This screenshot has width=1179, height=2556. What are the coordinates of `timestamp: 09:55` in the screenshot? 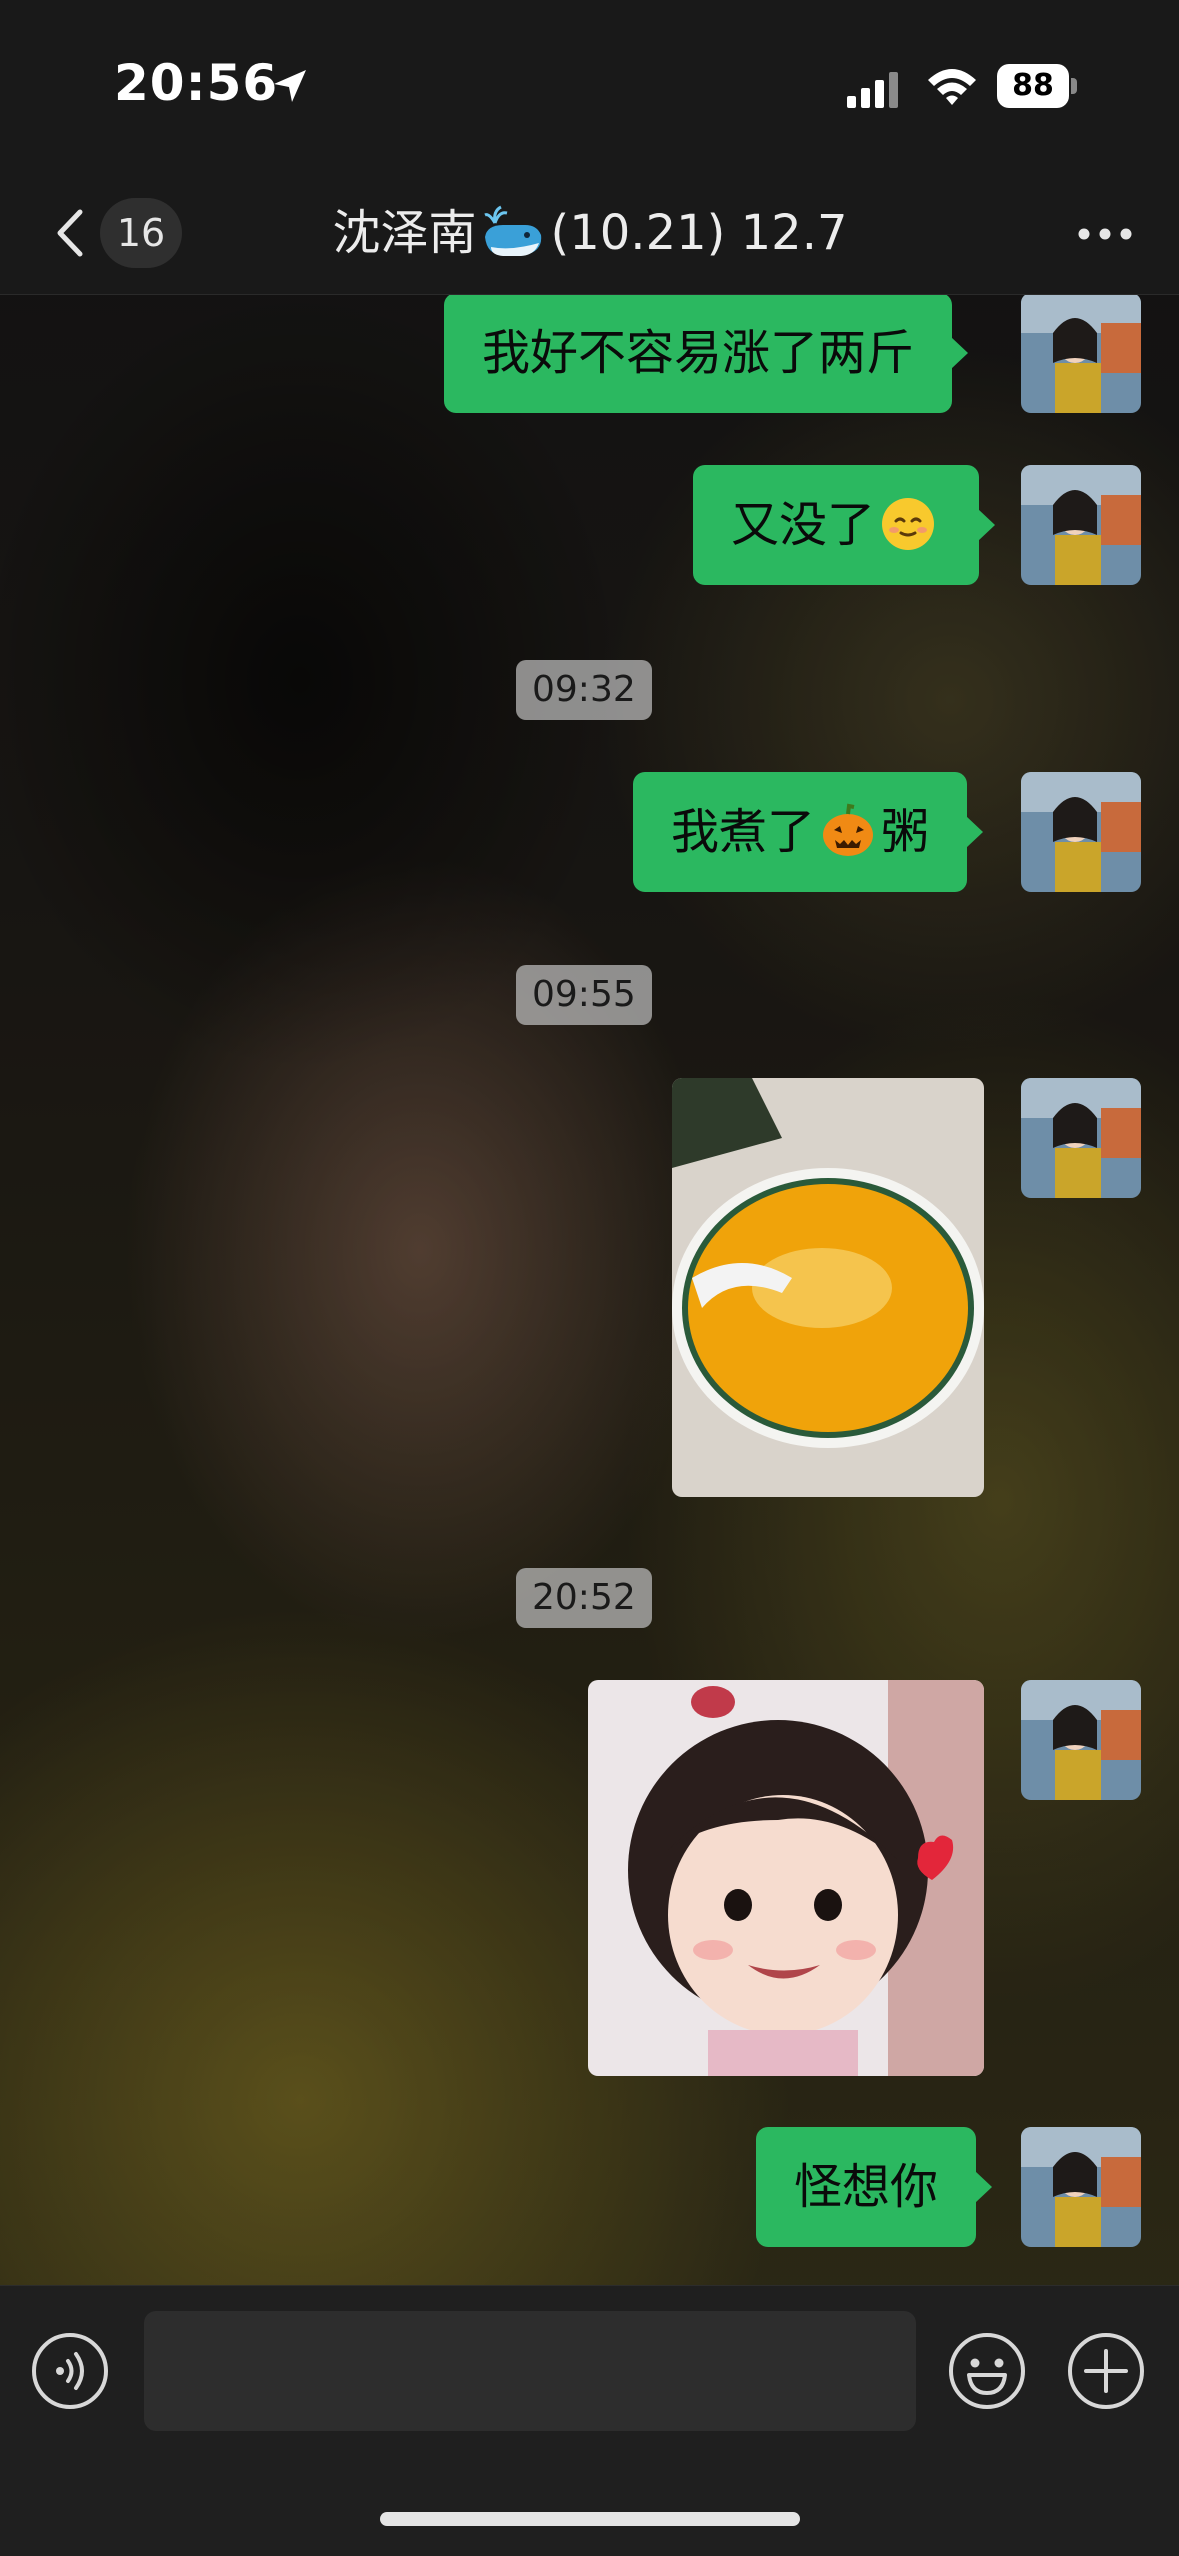 It's located at (584, 995).